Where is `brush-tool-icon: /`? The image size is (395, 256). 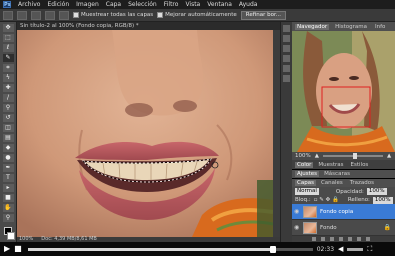
brush-tool-icon: / is located at coordinates (8, 98).